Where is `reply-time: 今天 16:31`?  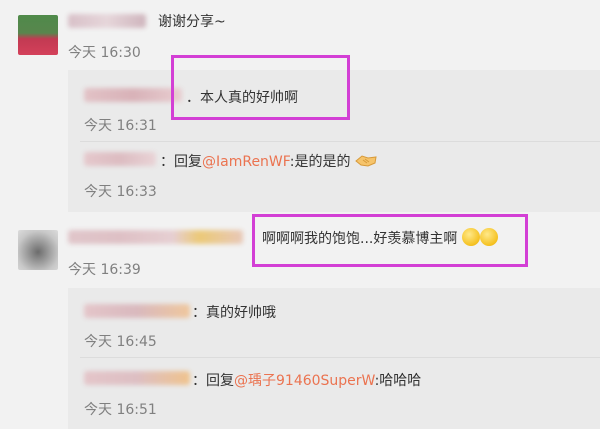 reply-time: 今天 16:31 is located at coordinates (120, 126).